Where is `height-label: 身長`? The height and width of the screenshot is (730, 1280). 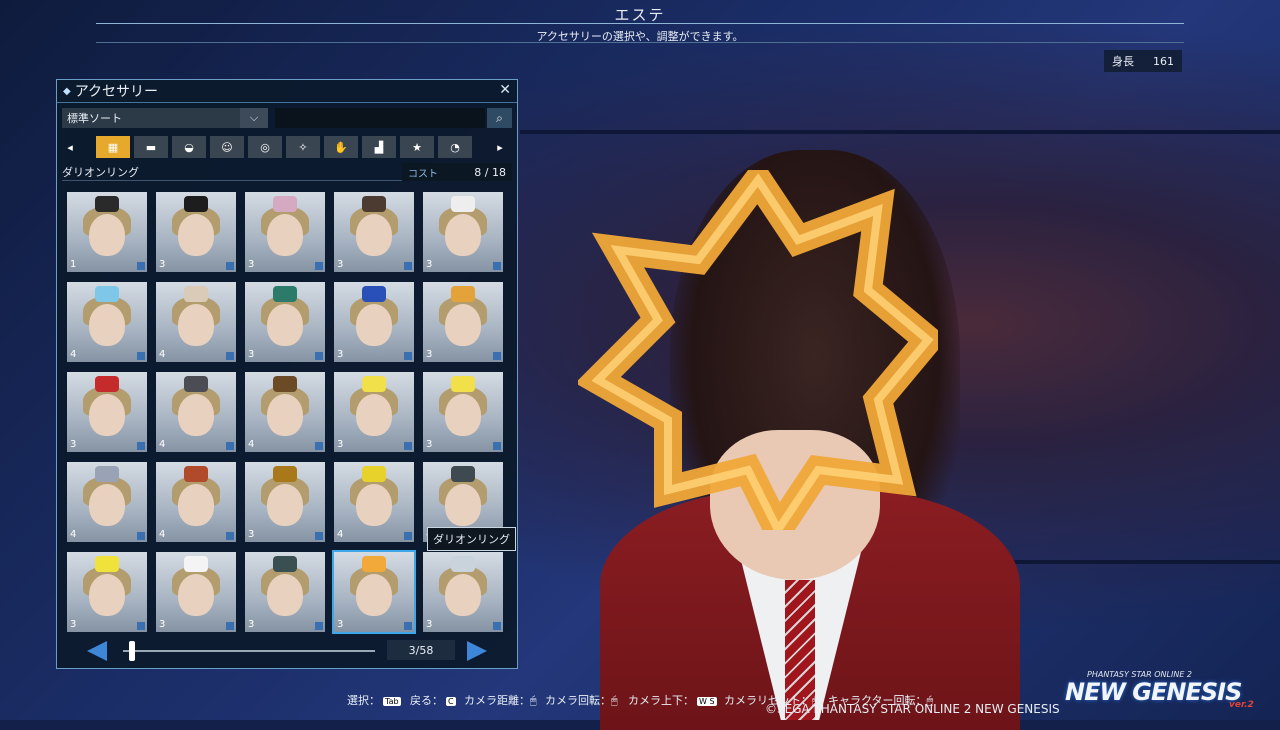 height-label: 身長 is located at coordinates (1123, 61).